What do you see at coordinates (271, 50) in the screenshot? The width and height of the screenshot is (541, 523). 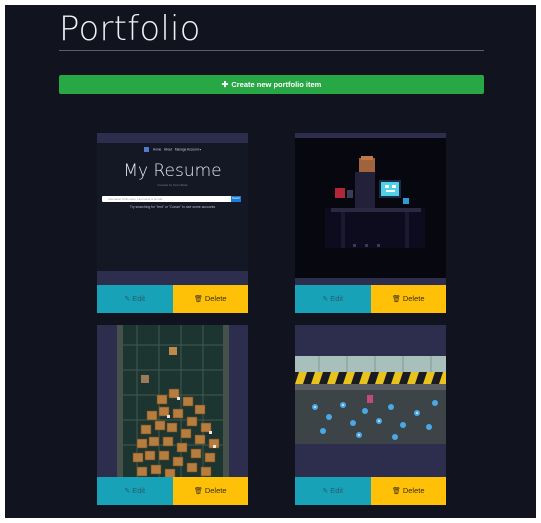 I see `title-divider` at bounding box center [271, 50].